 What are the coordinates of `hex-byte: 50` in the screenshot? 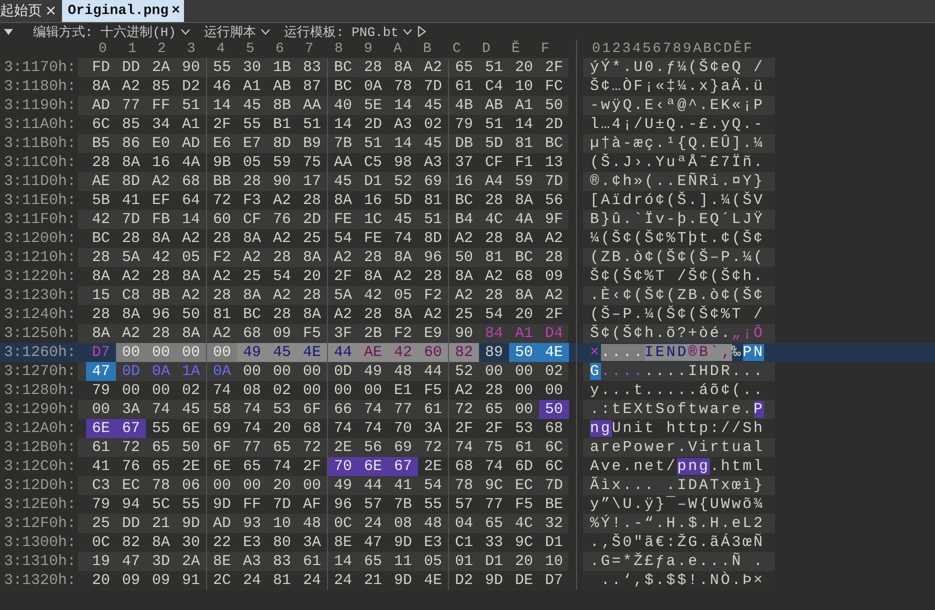 It's located at (524, 352).